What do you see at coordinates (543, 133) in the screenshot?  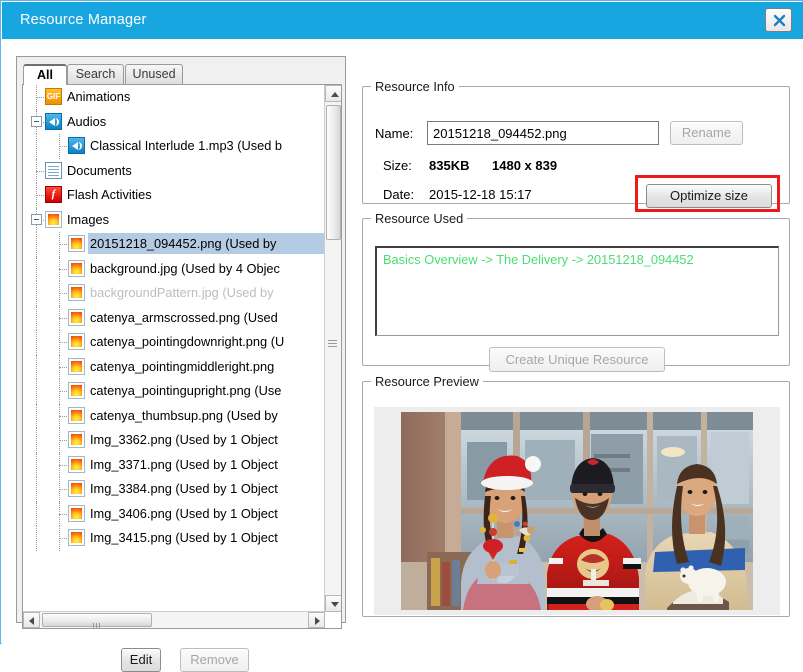 I see `name-input` at bounding box center [543, 133].